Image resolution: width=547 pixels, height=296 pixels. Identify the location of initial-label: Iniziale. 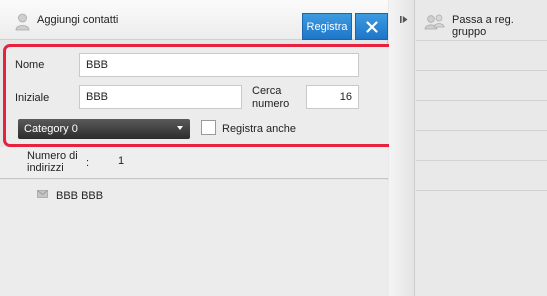
(32, 98).